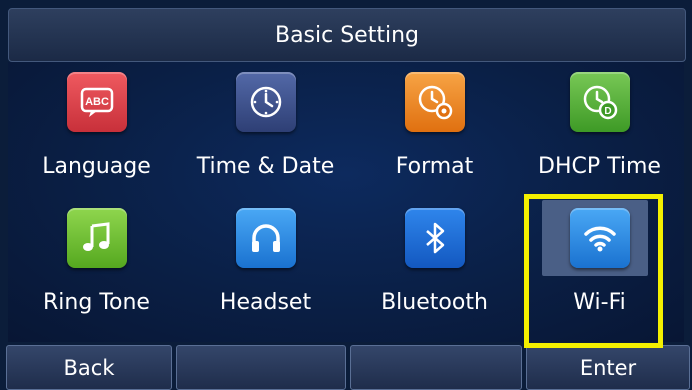 The height and width of the screenshot is (390, 692). What do you see at coordinates (434, 238) in the screenshot?
I see `bluetooth-icon` at bounding box center [434, 238].